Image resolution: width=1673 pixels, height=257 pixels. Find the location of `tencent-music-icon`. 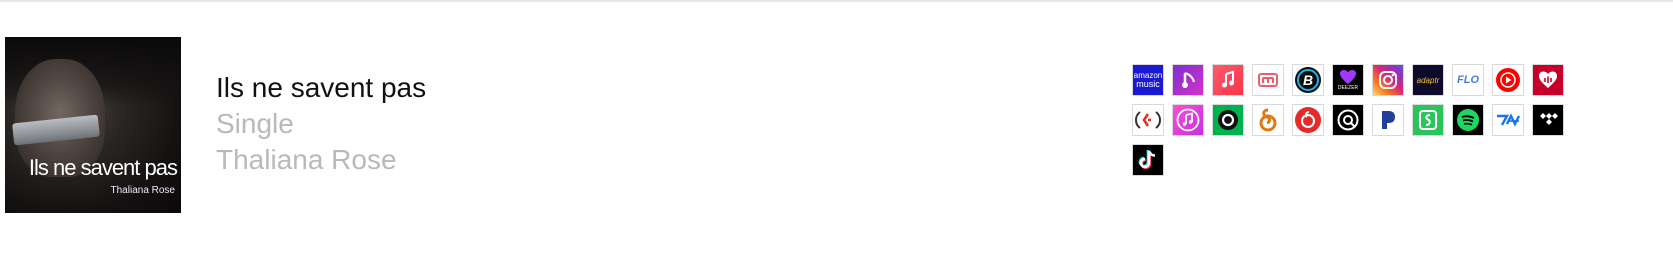

tencent-music-icon is located at coordinates (1508, 120).